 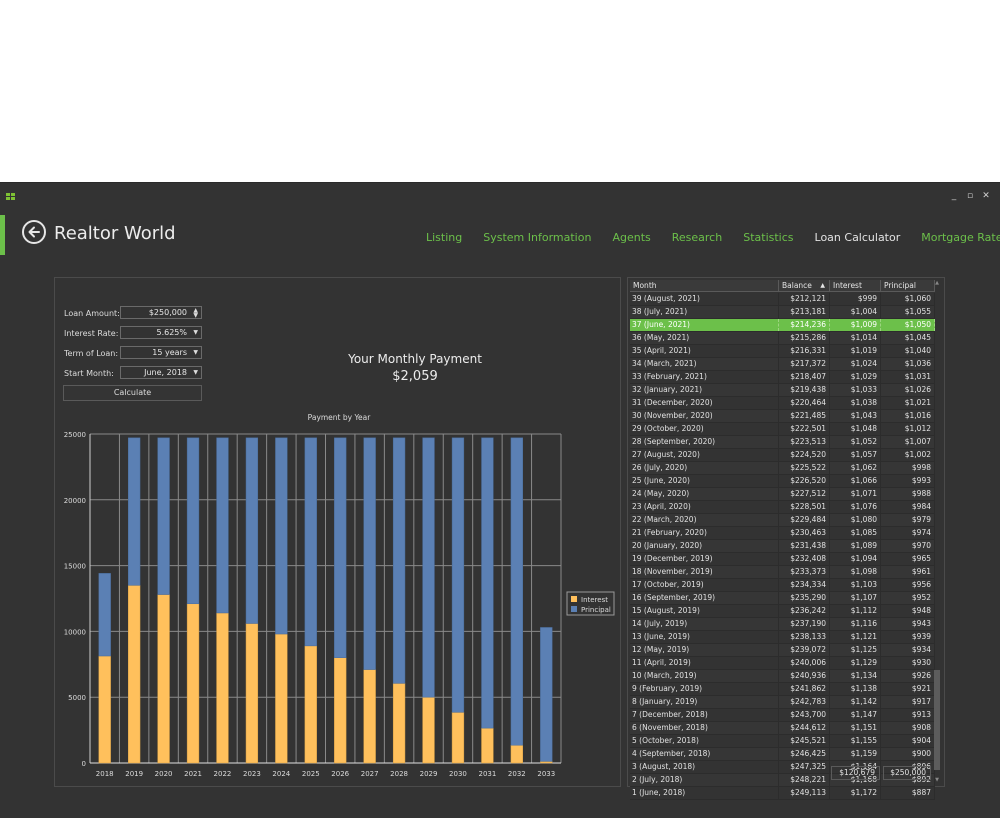 I want to click on table-row: 16 (September, 2019) $235,290 $1,107 $952, so click(x=782, y=598).